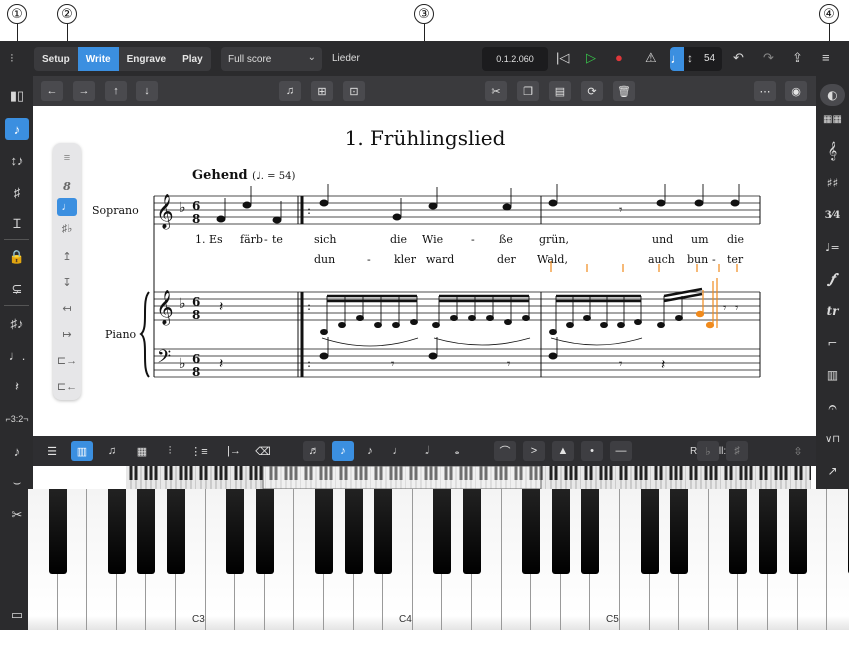 Image resolution: width=849 pixels, height=672 pixels. What do you see at coordinates (832, 151) in the screenshot?
I see `clef-icon: 𝄞` at bounding box center [832, 151].